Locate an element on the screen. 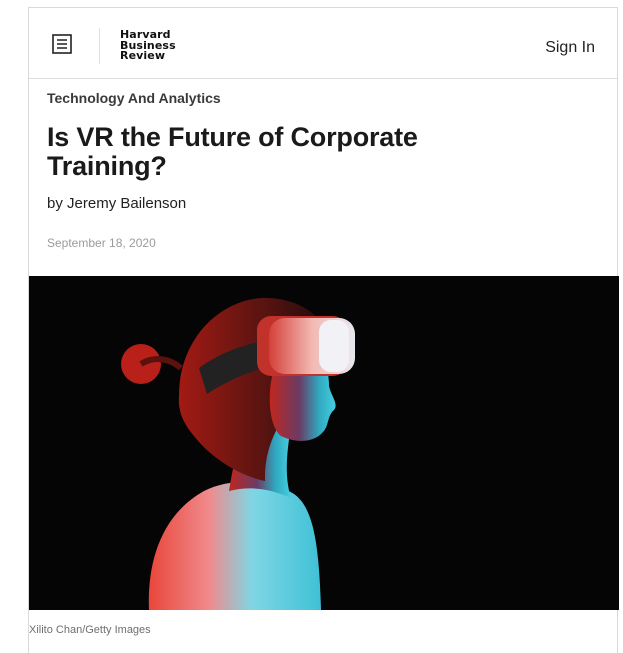 The image size is (623, 653). byline: by Jeremy Bailenson is located at coordinates (116, 203).